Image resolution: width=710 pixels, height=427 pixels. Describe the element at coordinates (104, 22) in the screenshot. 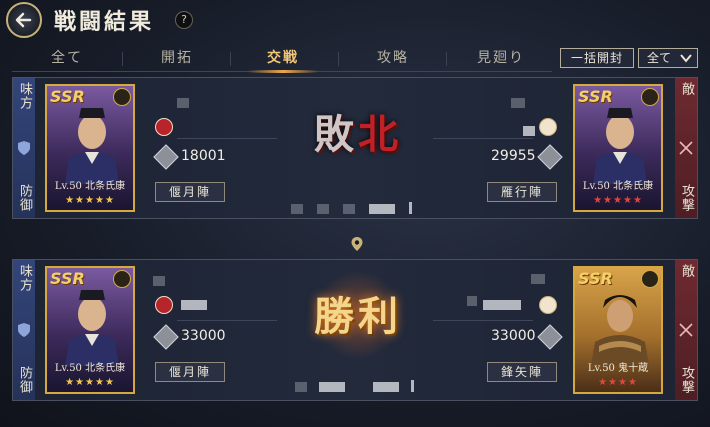

I see `page-title: 戦闘結果` at that location.